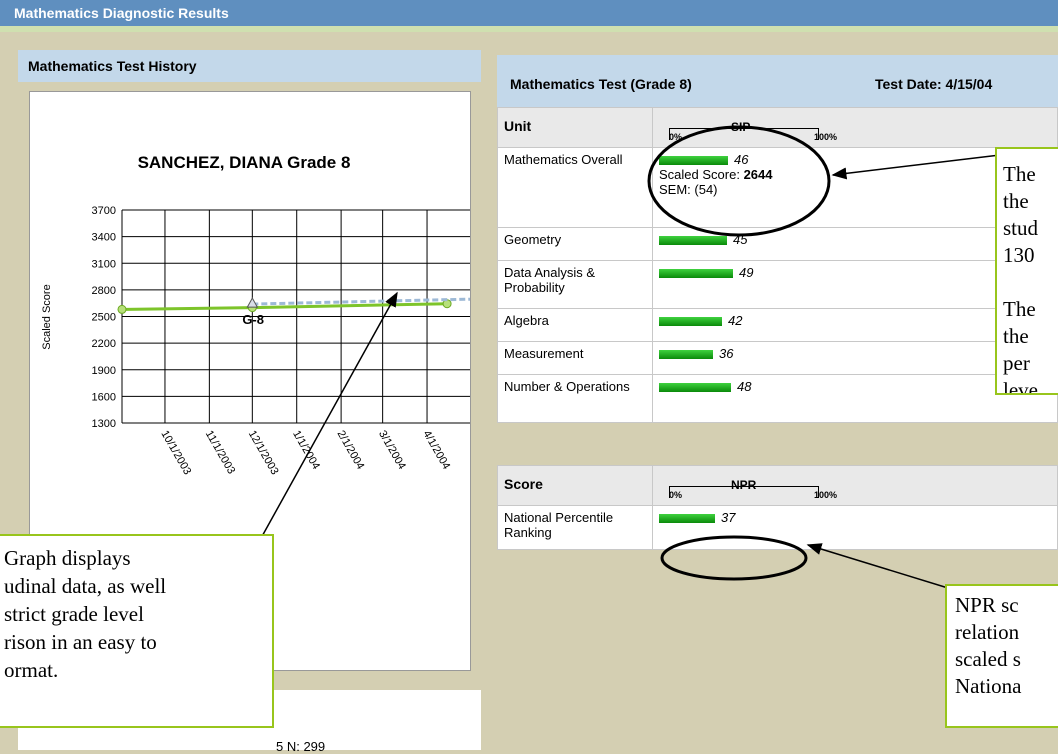 This screenshot has width=1058, height=754. Describe the element at coordinates (306, 450) in the screenshot. I see `x-tick-label: 1/1/2004` at that location.